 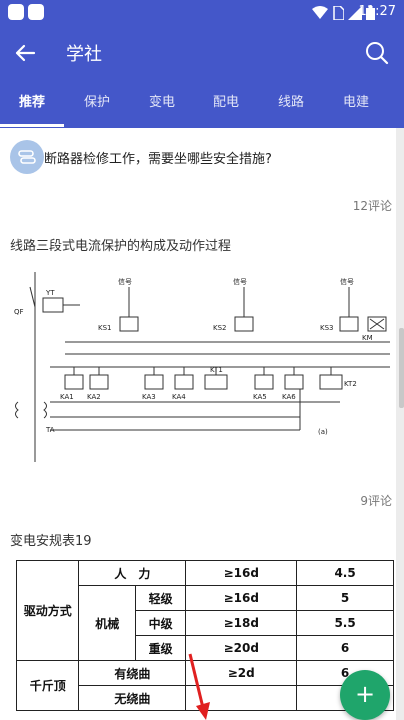 I want to click on back-button, so click(x=25, y=53).